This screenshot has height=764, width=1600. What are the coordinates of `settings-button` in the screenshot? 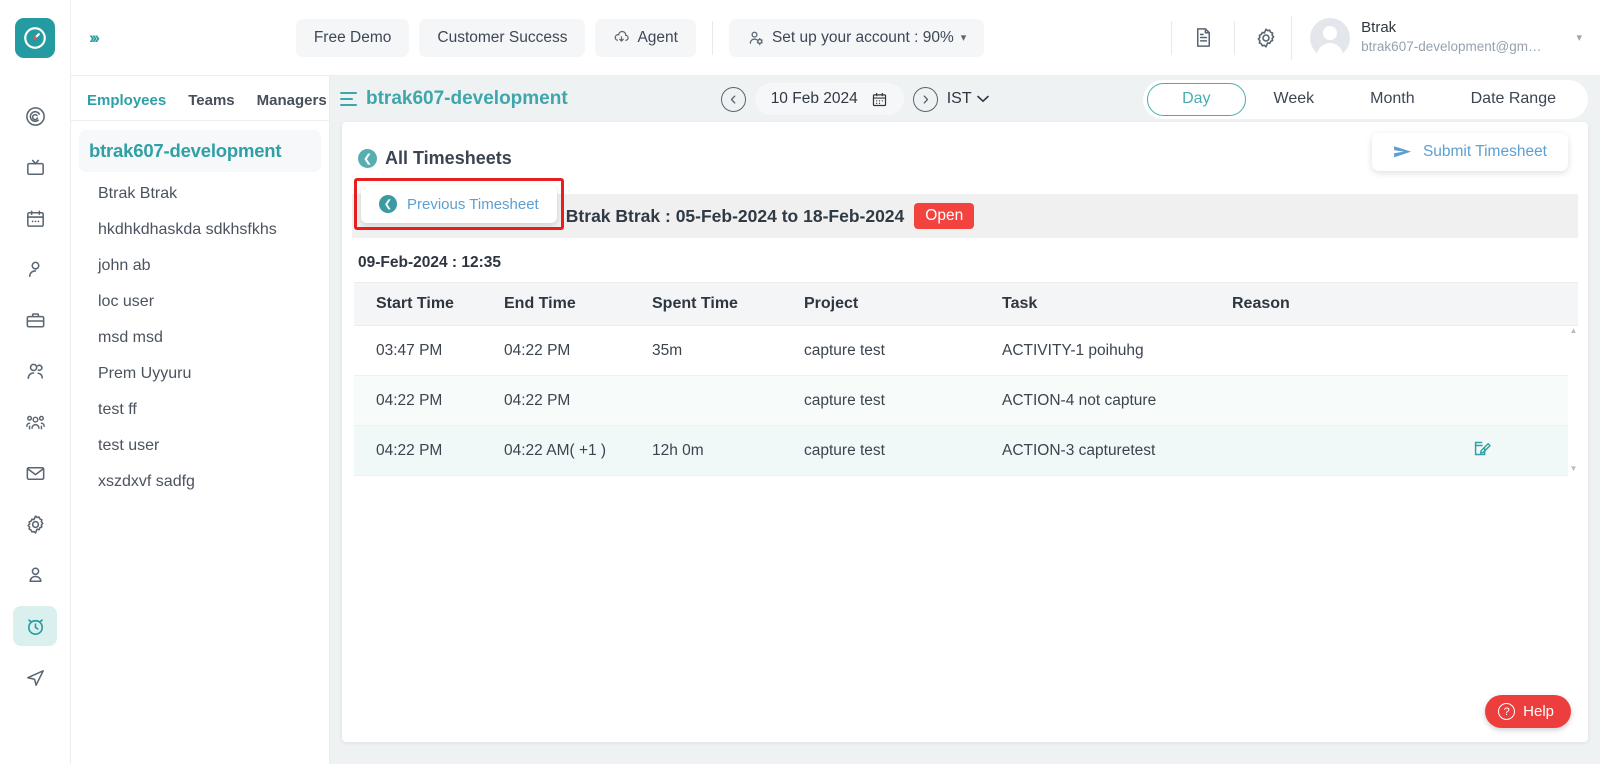 It's located at (1266, 38).